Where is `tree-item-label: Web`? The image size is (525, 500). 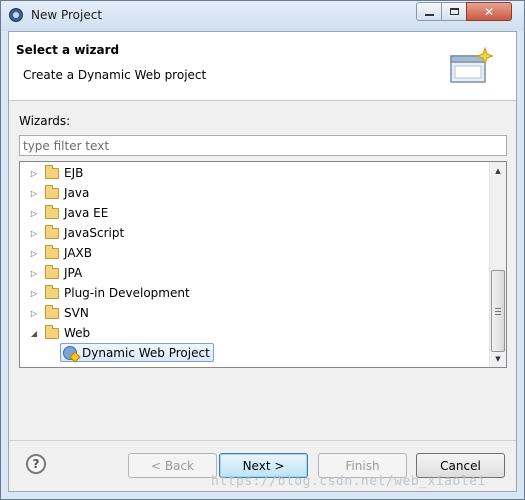
tree-item-label: Web is located at coordinates (77, 333).